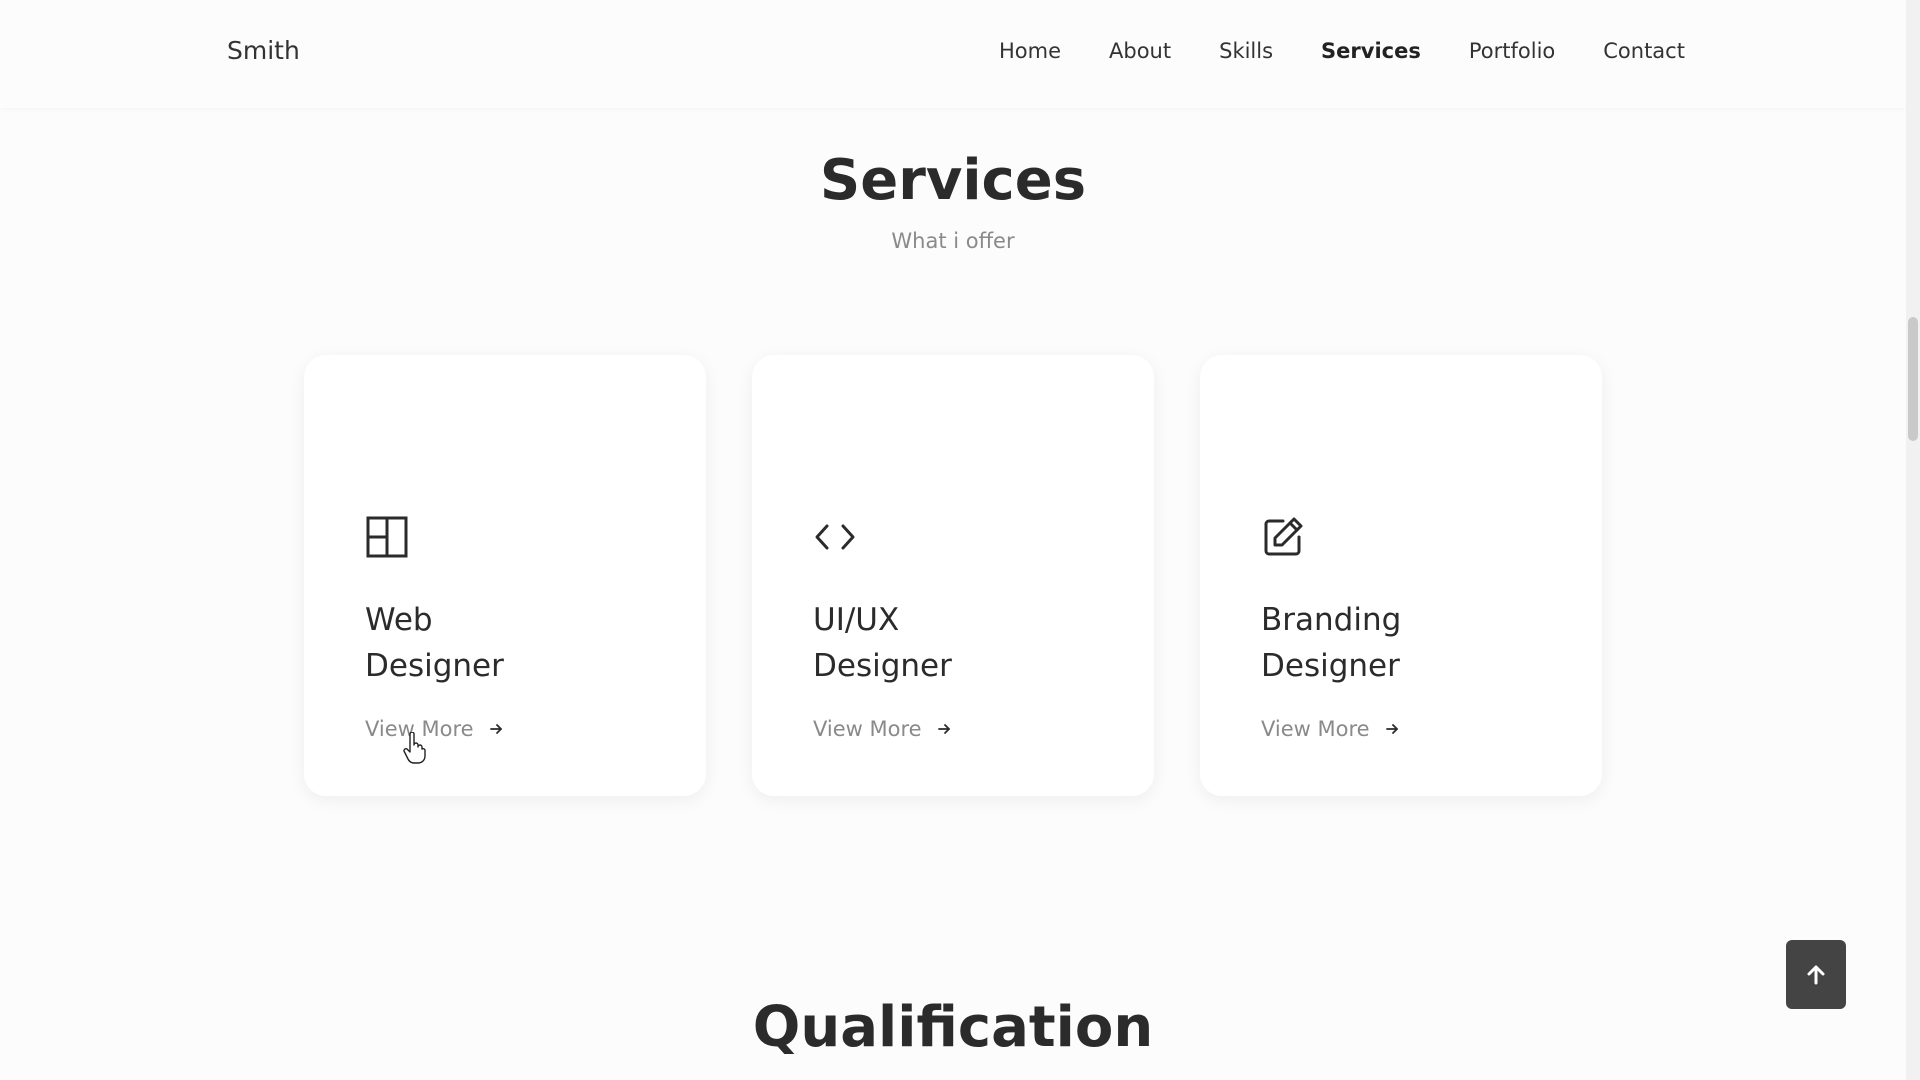 The image size is (1920, 1080). What do you see at coordinates (1401, 575) in the screenshot?
I see `service-card-branding-designer: Branding Designer View More` at bounding box center [1401, 575].